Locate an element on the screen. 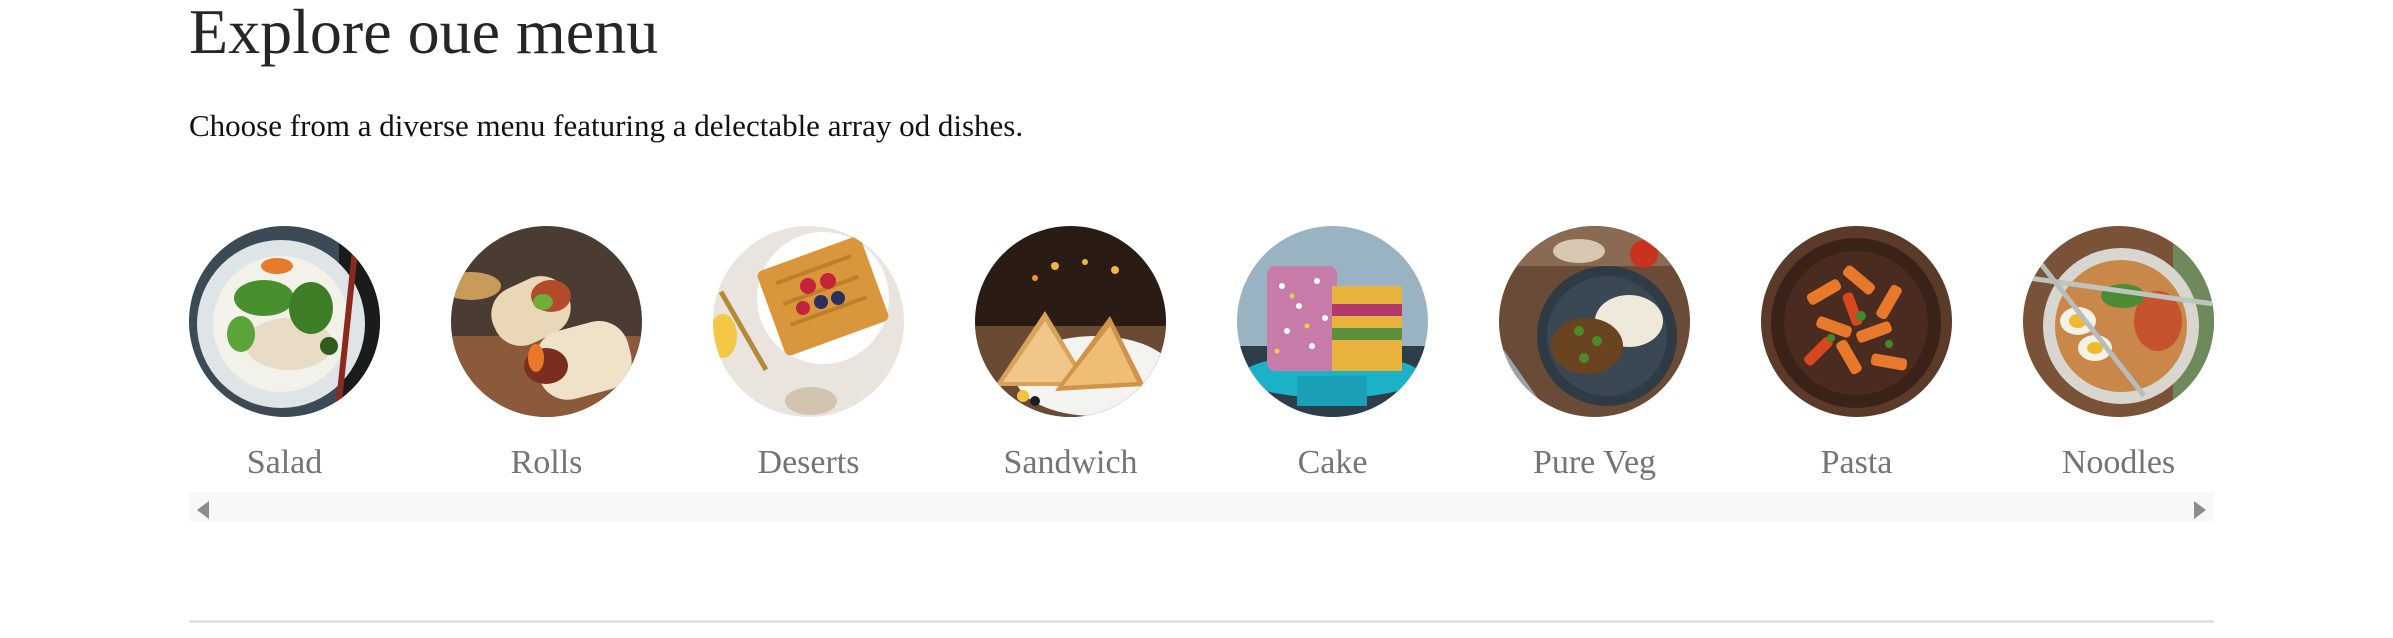 The height and width of the screenshot is (638, 2393). menu-item-pasta: Pasta is located at coordinates (1856, 359).